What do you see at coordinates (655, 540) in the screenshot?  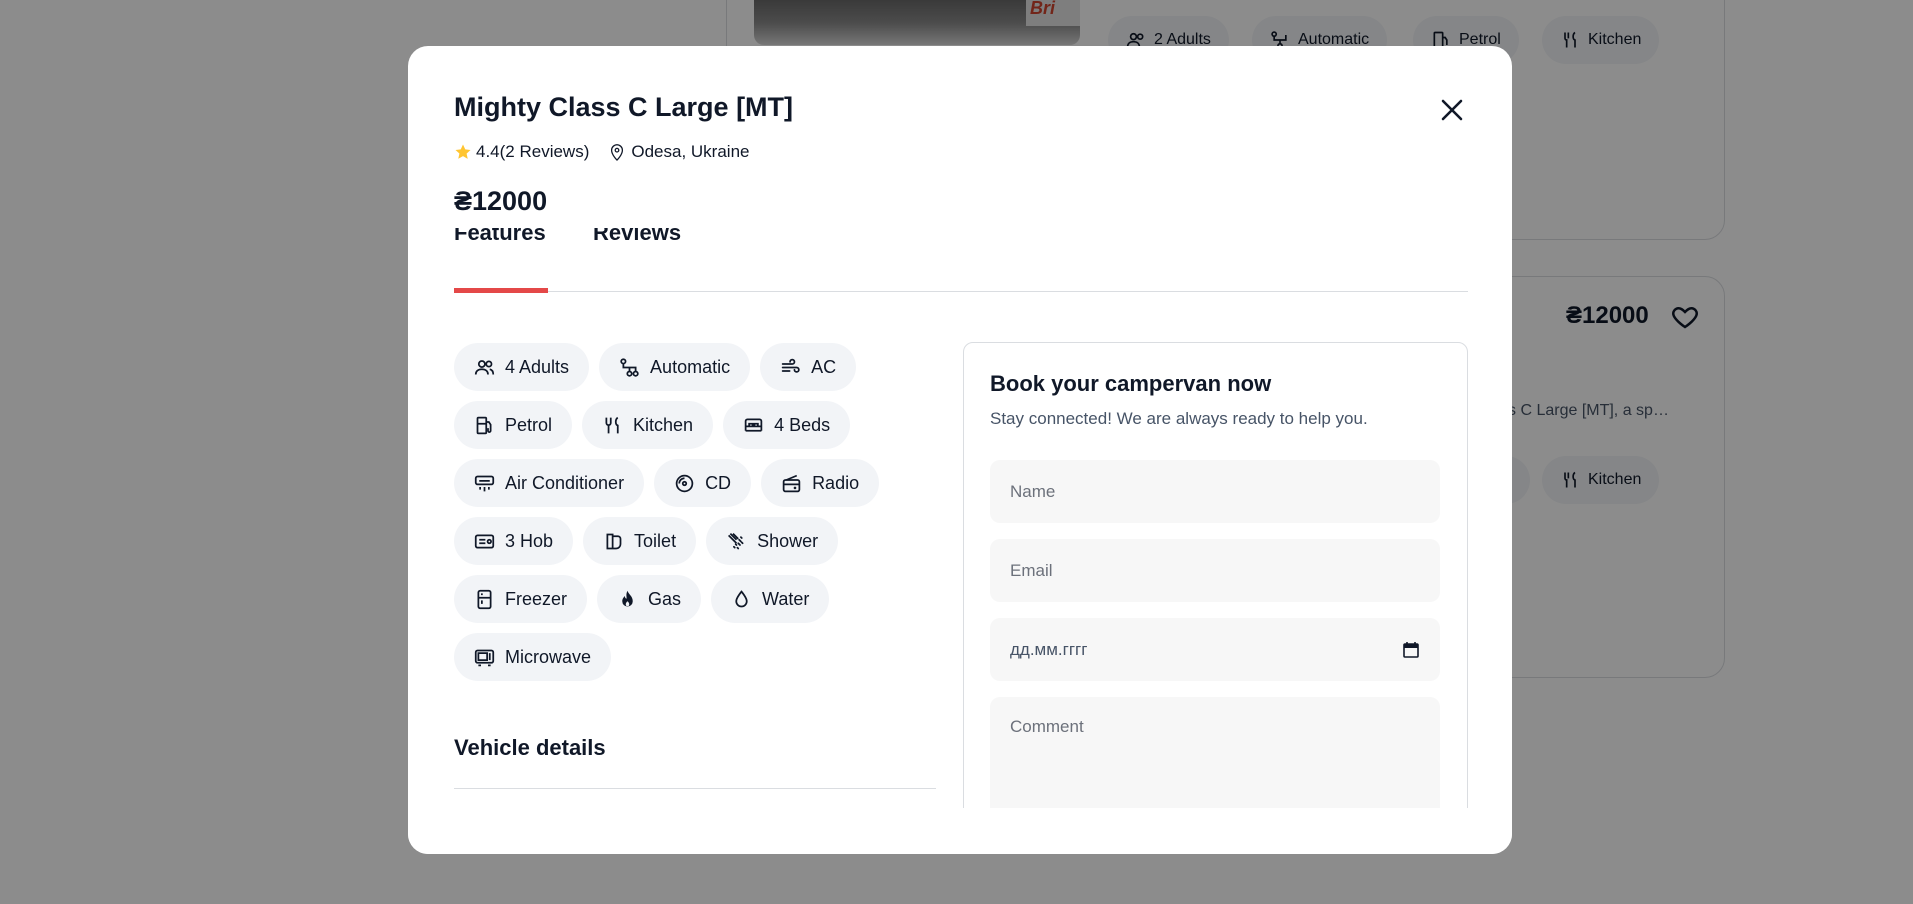 I see `feature-label: Toilet` at bounding box center [655, 540].